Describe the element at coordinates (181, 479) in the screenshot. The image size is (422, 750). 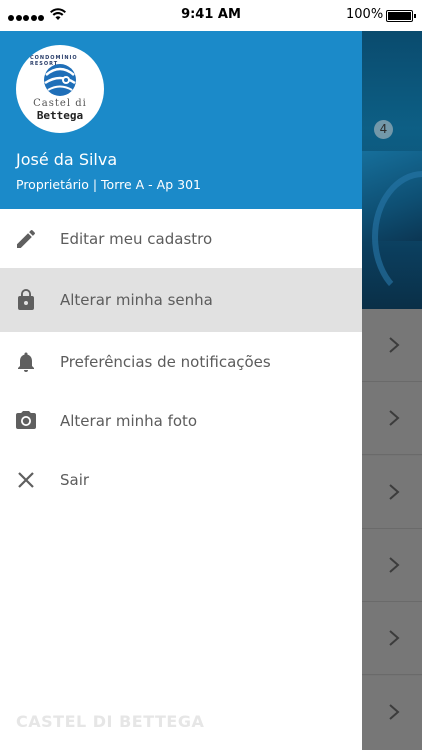
I see `menu-item-logout: Sair` at that location.